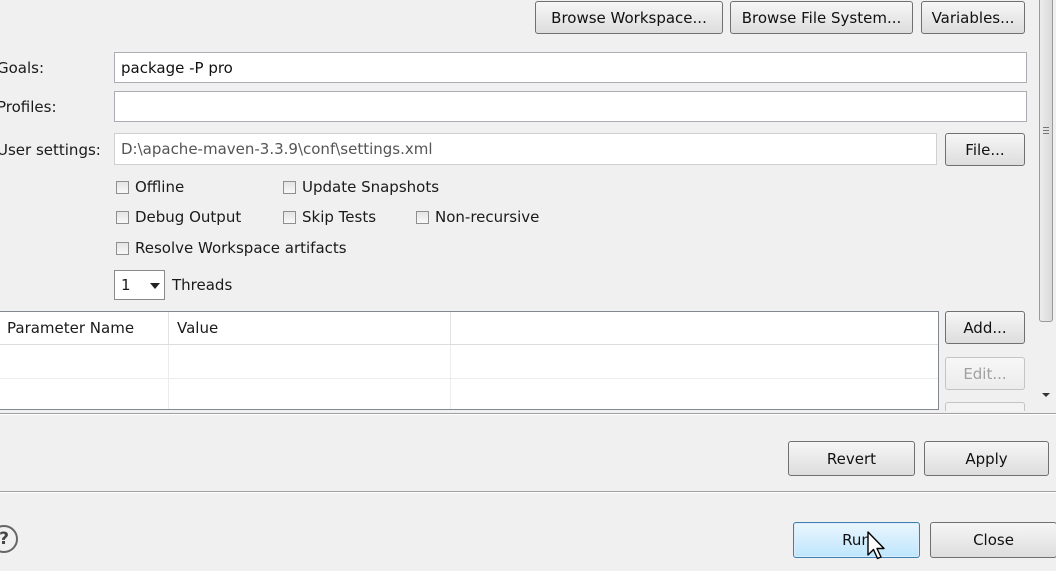 The image size is (1056, 571). What do you see at coordinates (84, 328) in the screenshot?
I see `column-header-parameter-name: Parameter Name` at bounding box center [84, 328].